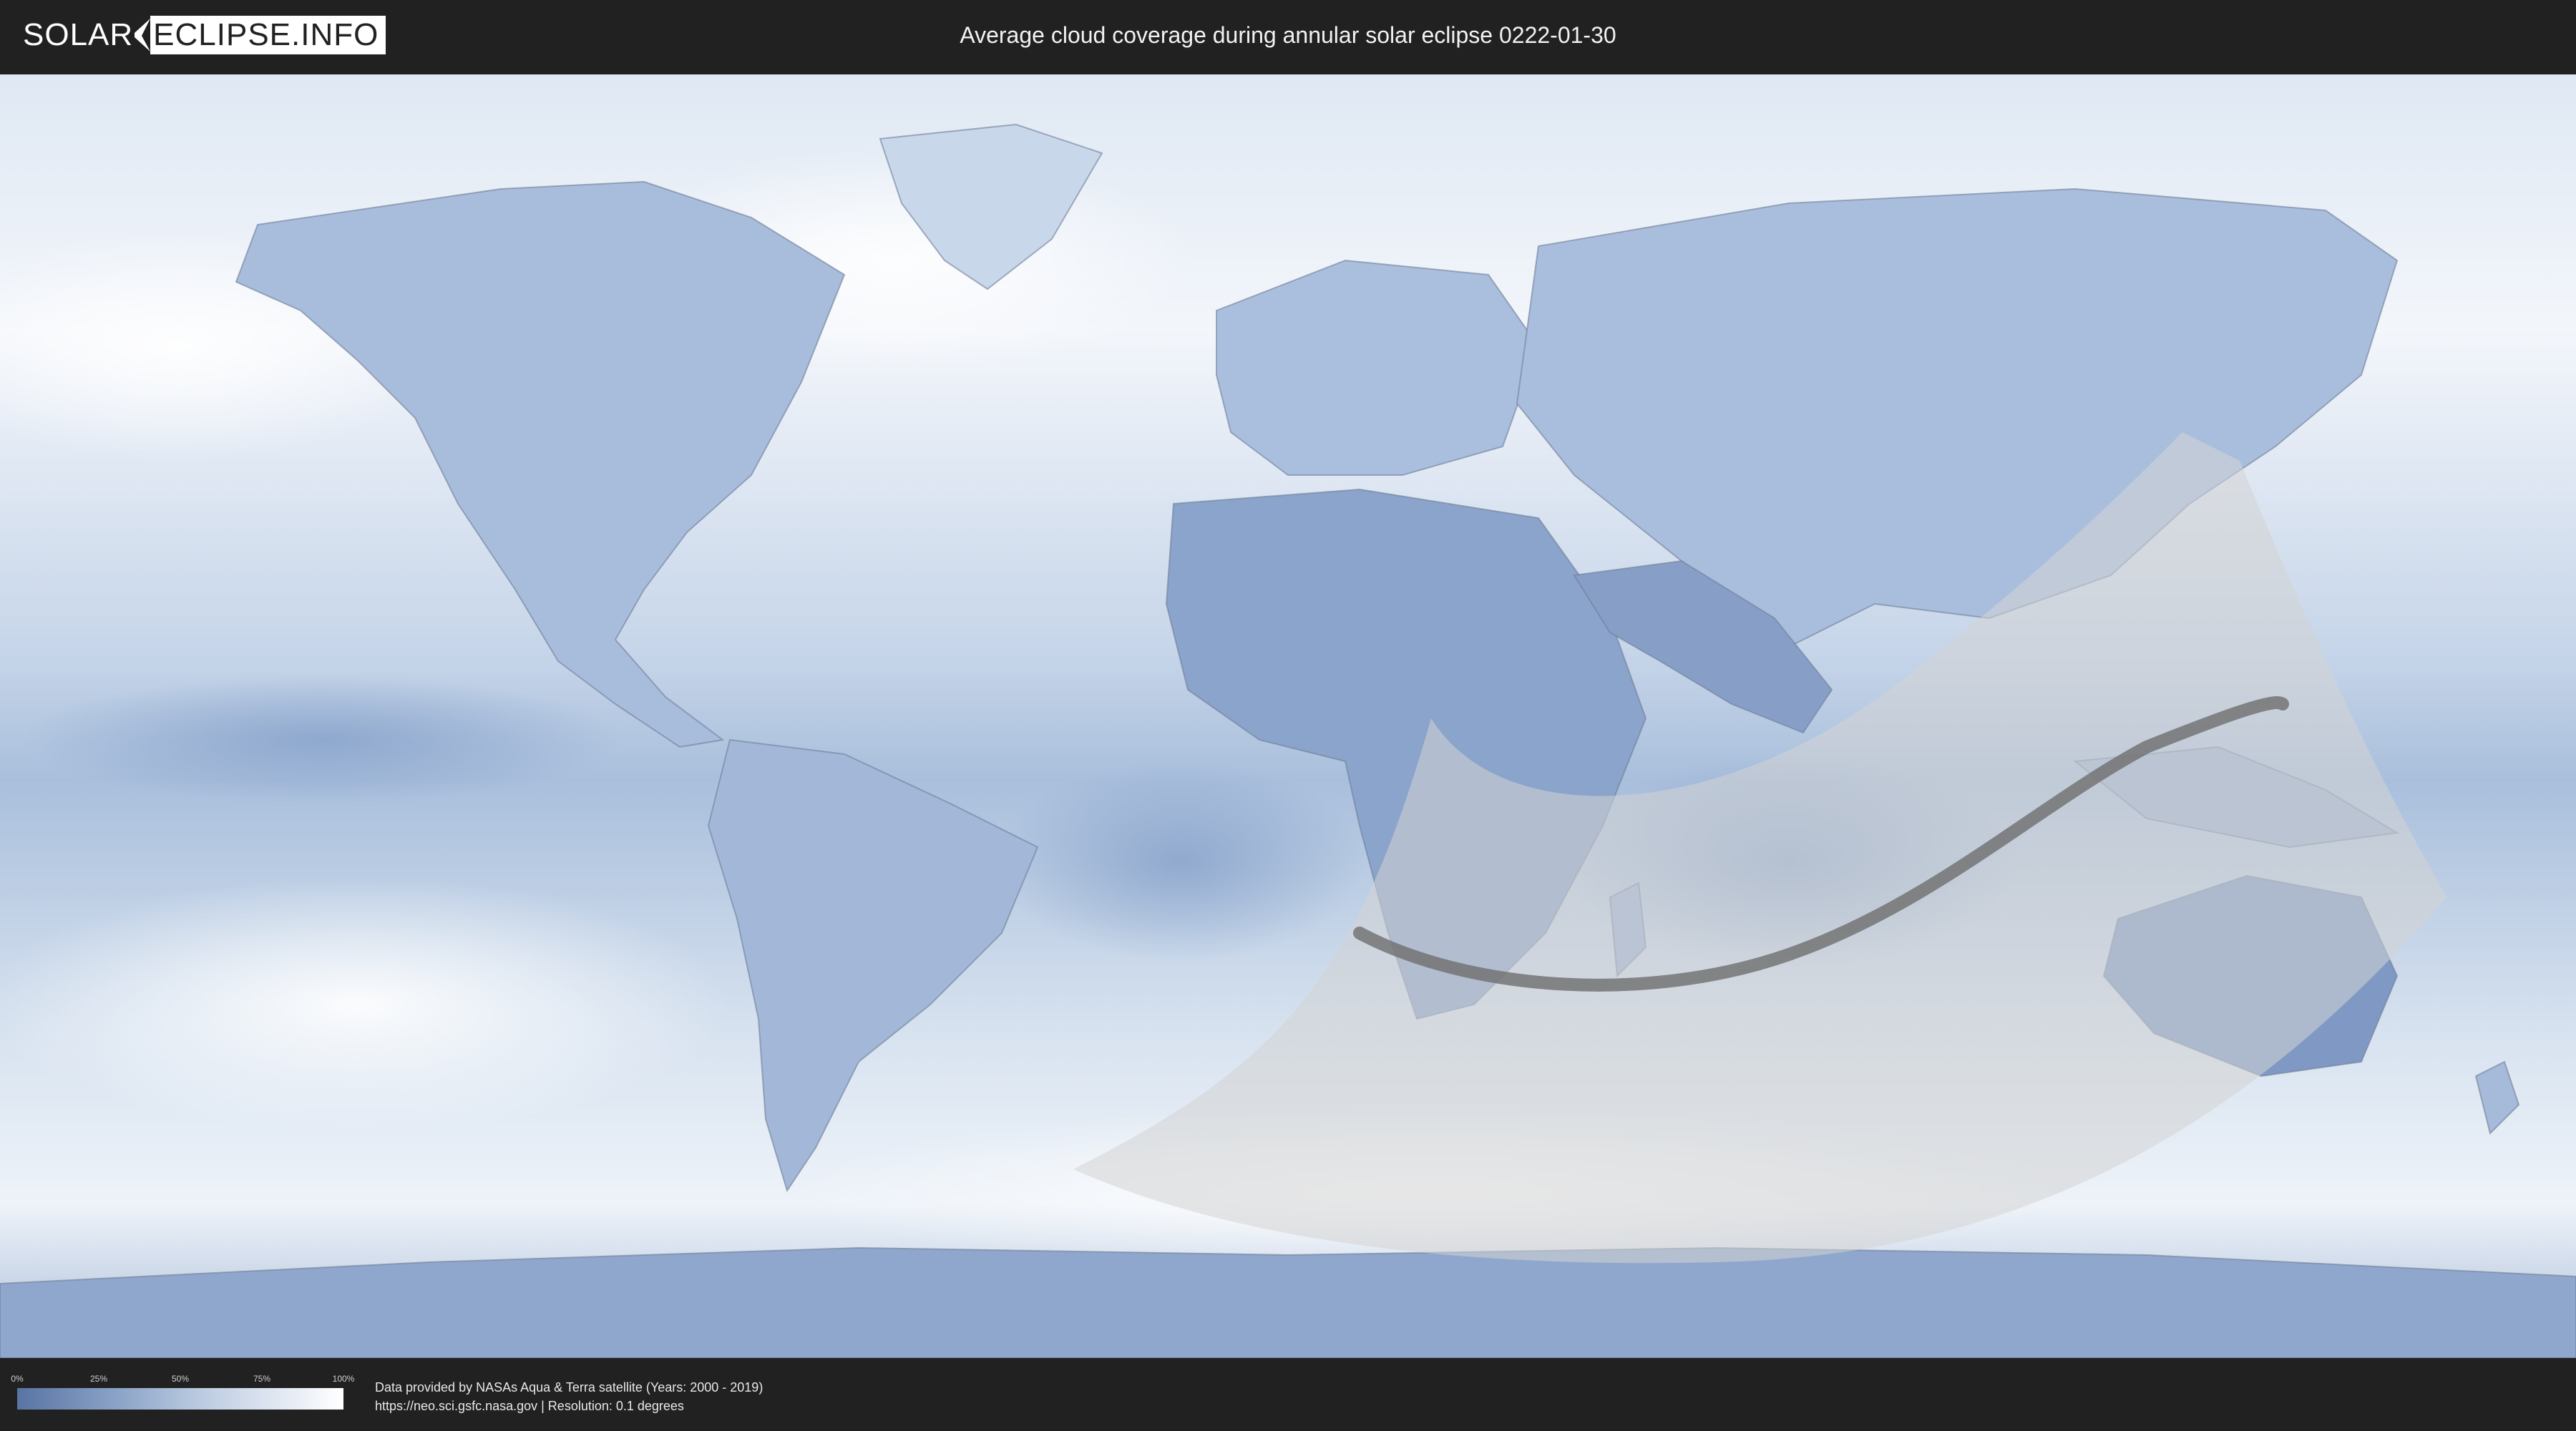 The width and height of the screenshot is (2576, 1431). What do you see at coordinates (98, 1379) in the screenshot?
I see `legend-tick-25: 25%` at bounding box center [98, 1379].